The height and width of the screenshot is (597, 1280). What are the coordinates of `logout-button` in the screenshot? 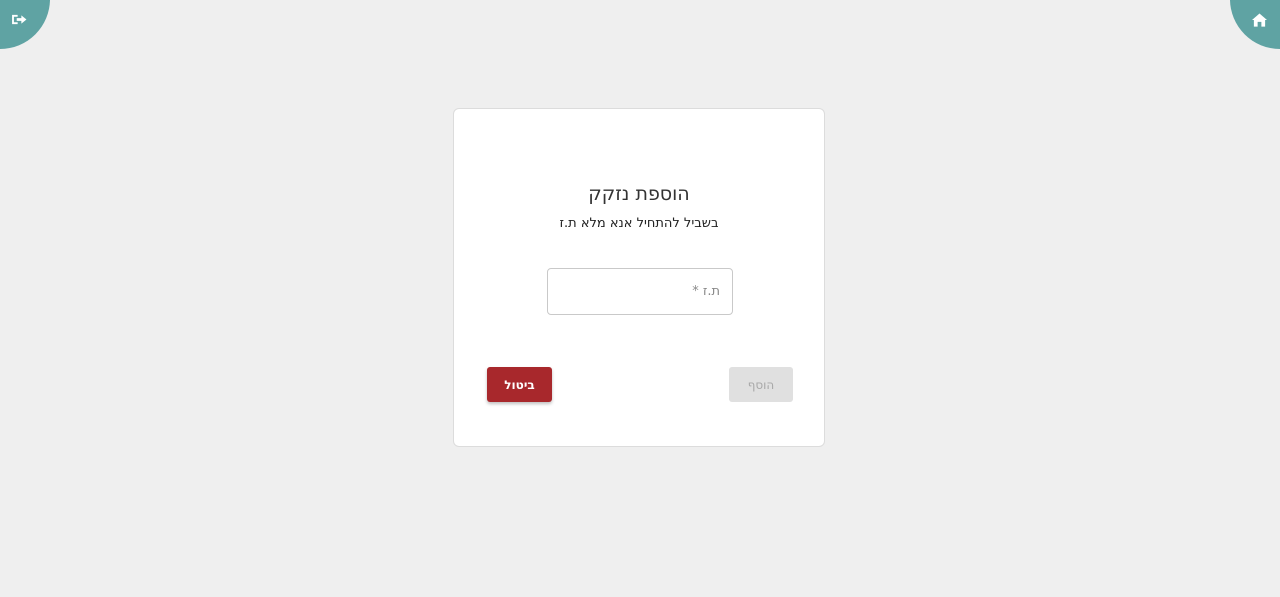 It's located at (25, 24).